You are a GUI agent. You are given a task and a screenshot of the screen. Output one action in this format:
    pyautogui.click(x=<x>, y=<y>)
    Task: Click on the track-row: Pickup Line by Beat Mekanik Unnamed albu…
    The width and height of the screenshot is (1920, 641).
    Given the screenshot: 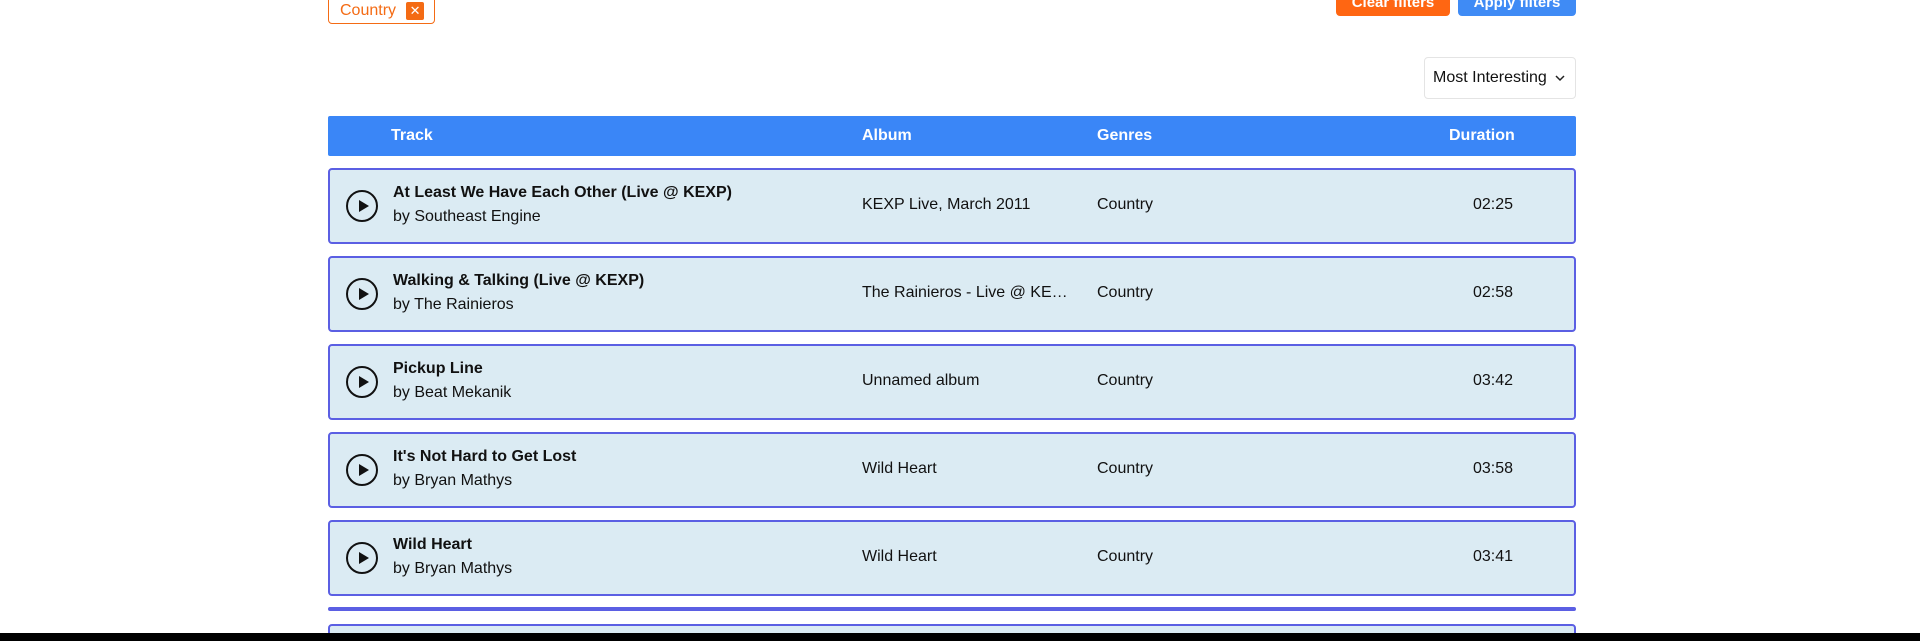 What is the action you would take?
    pyautogui.click(x=952, y=382)
    